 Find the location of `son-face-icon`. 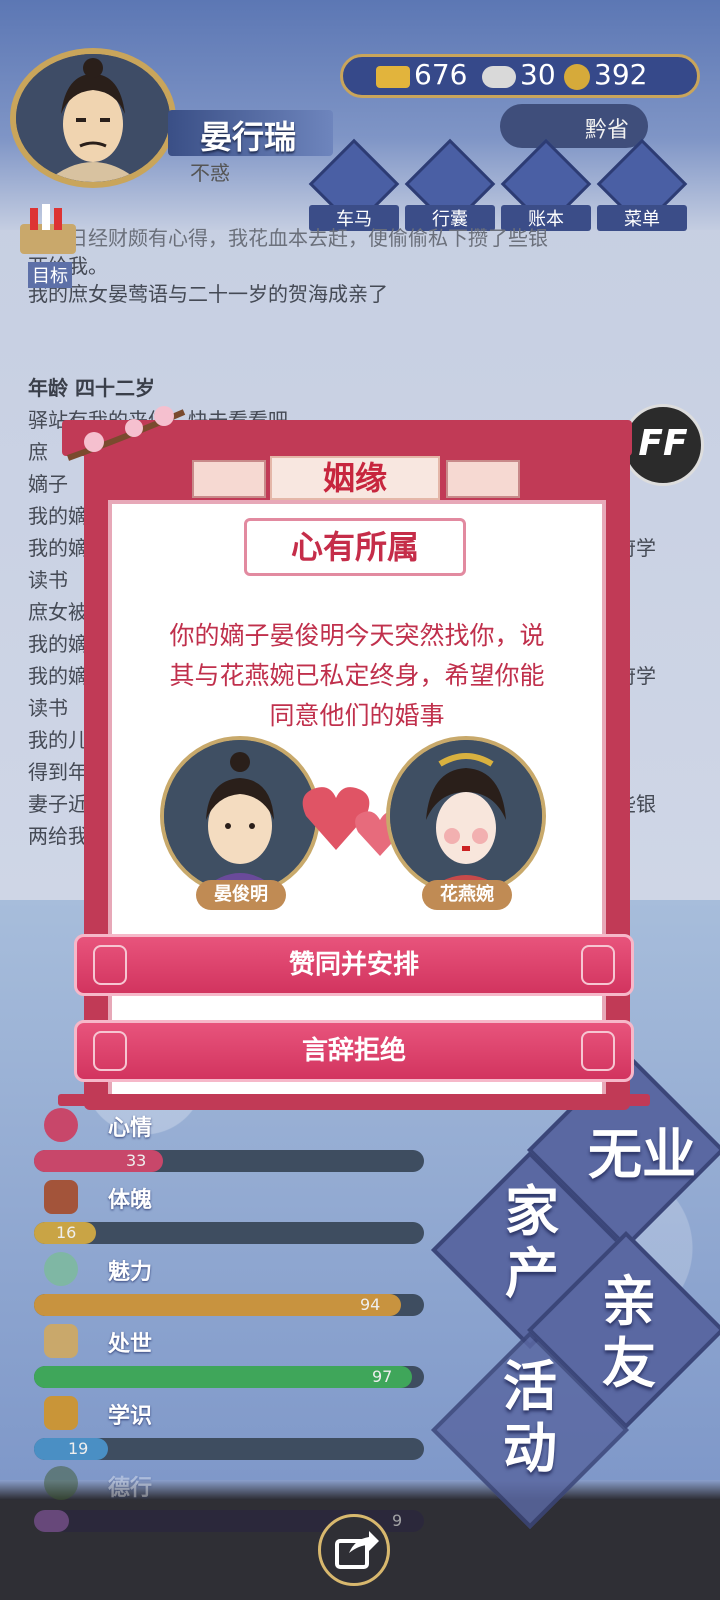

son-face-icon is located at coordinates (240, 816).